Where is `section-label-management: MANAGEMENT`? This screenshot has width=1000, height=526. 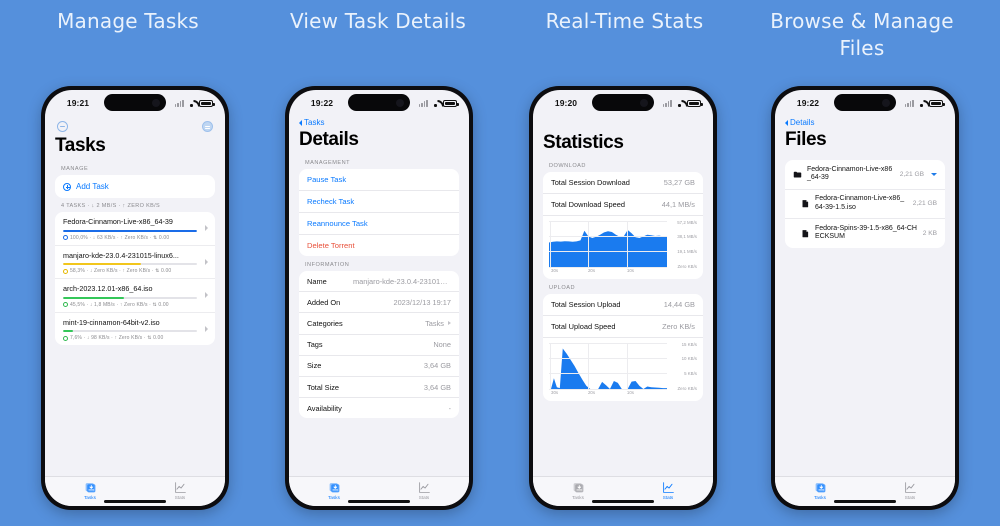
section-label-management: MANAGEMENT is located at coordinates (328, 163).